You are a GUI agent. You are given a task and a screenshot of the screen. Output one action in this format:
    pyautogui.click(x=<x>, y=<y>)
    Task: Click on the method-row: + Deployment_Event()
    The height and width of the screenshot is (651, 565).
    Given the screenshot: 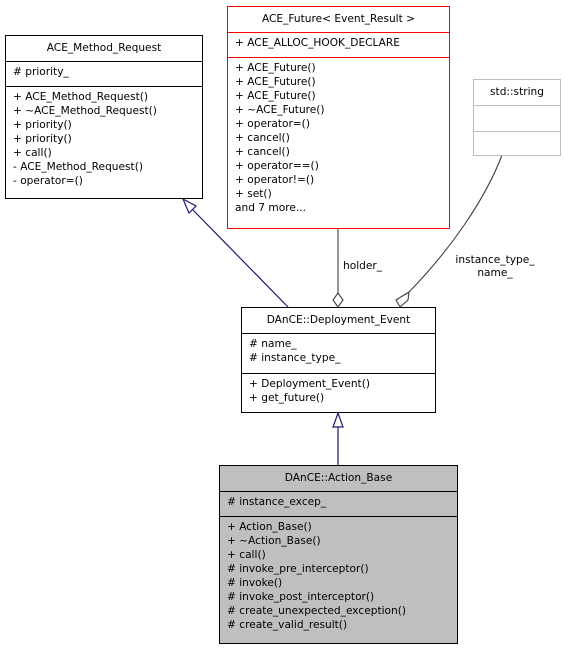 What is the action you would take?
    pyautogui.click(x=309, y=384)
    